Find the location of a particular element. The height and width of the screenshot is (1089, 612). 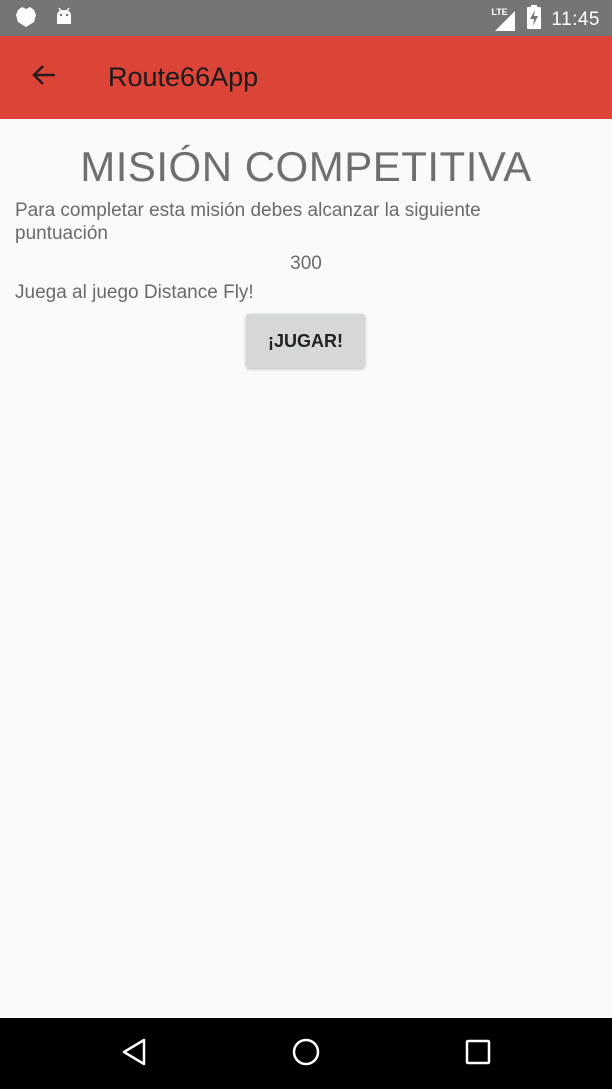

nav-home-button is located at coordinates (306, 1054).